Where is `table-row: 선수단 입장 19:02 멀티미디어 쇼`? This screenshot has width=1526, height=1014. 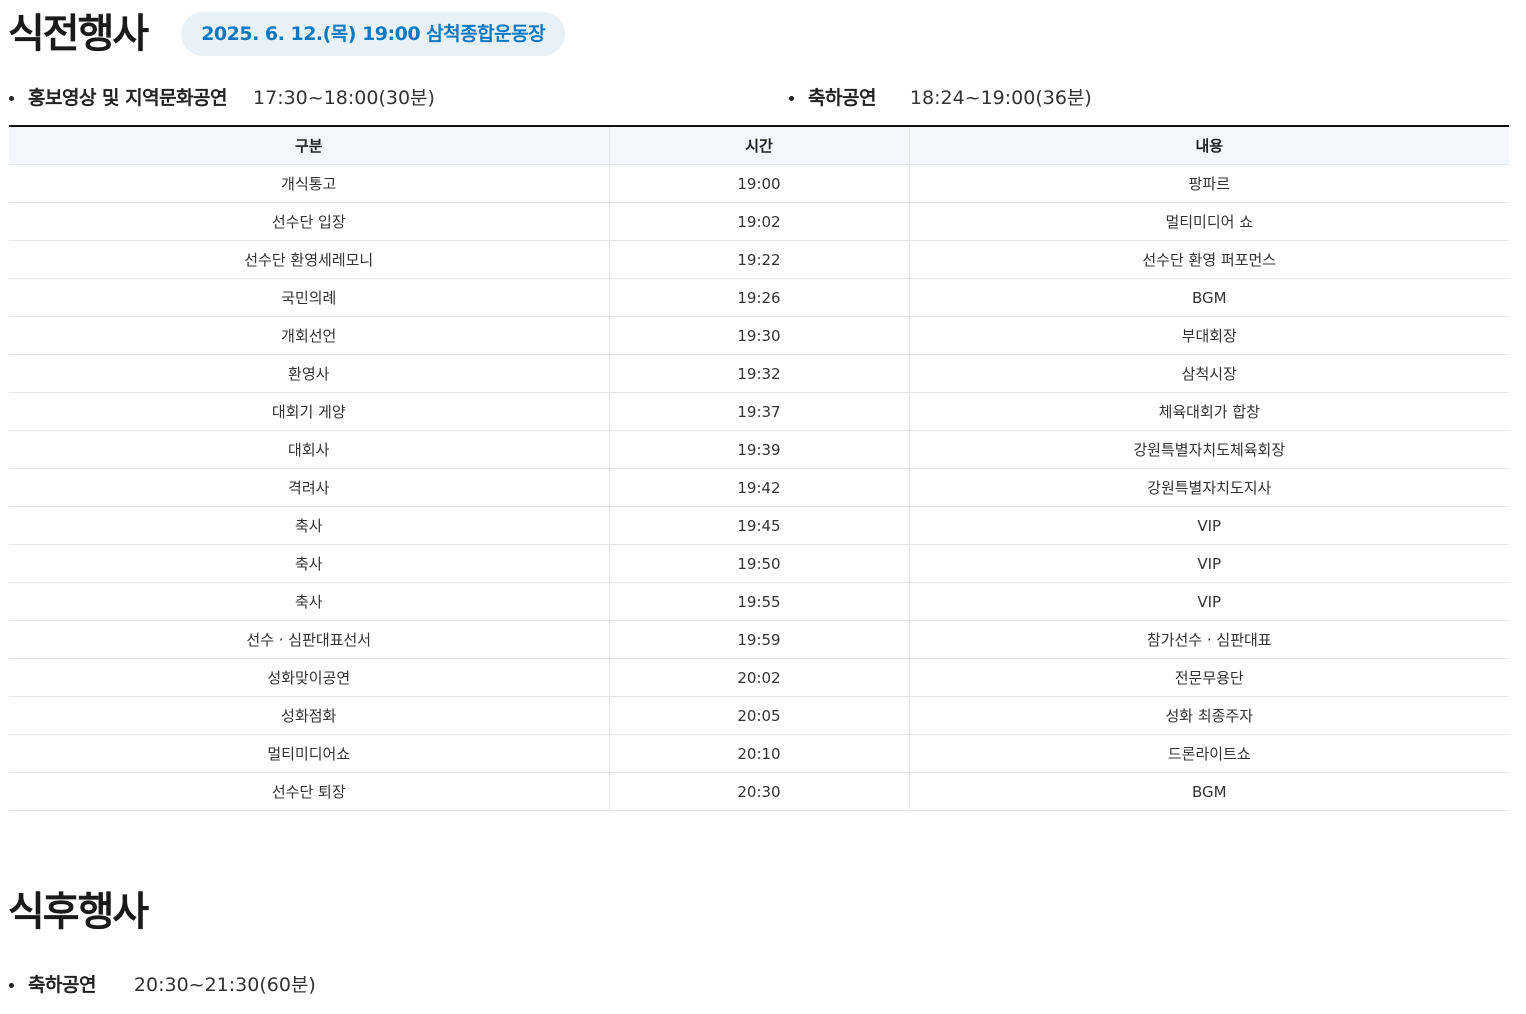 table-row: 선수단 입장 19:02 멀티미디어 쇼 is located at coordinates (759, 221).